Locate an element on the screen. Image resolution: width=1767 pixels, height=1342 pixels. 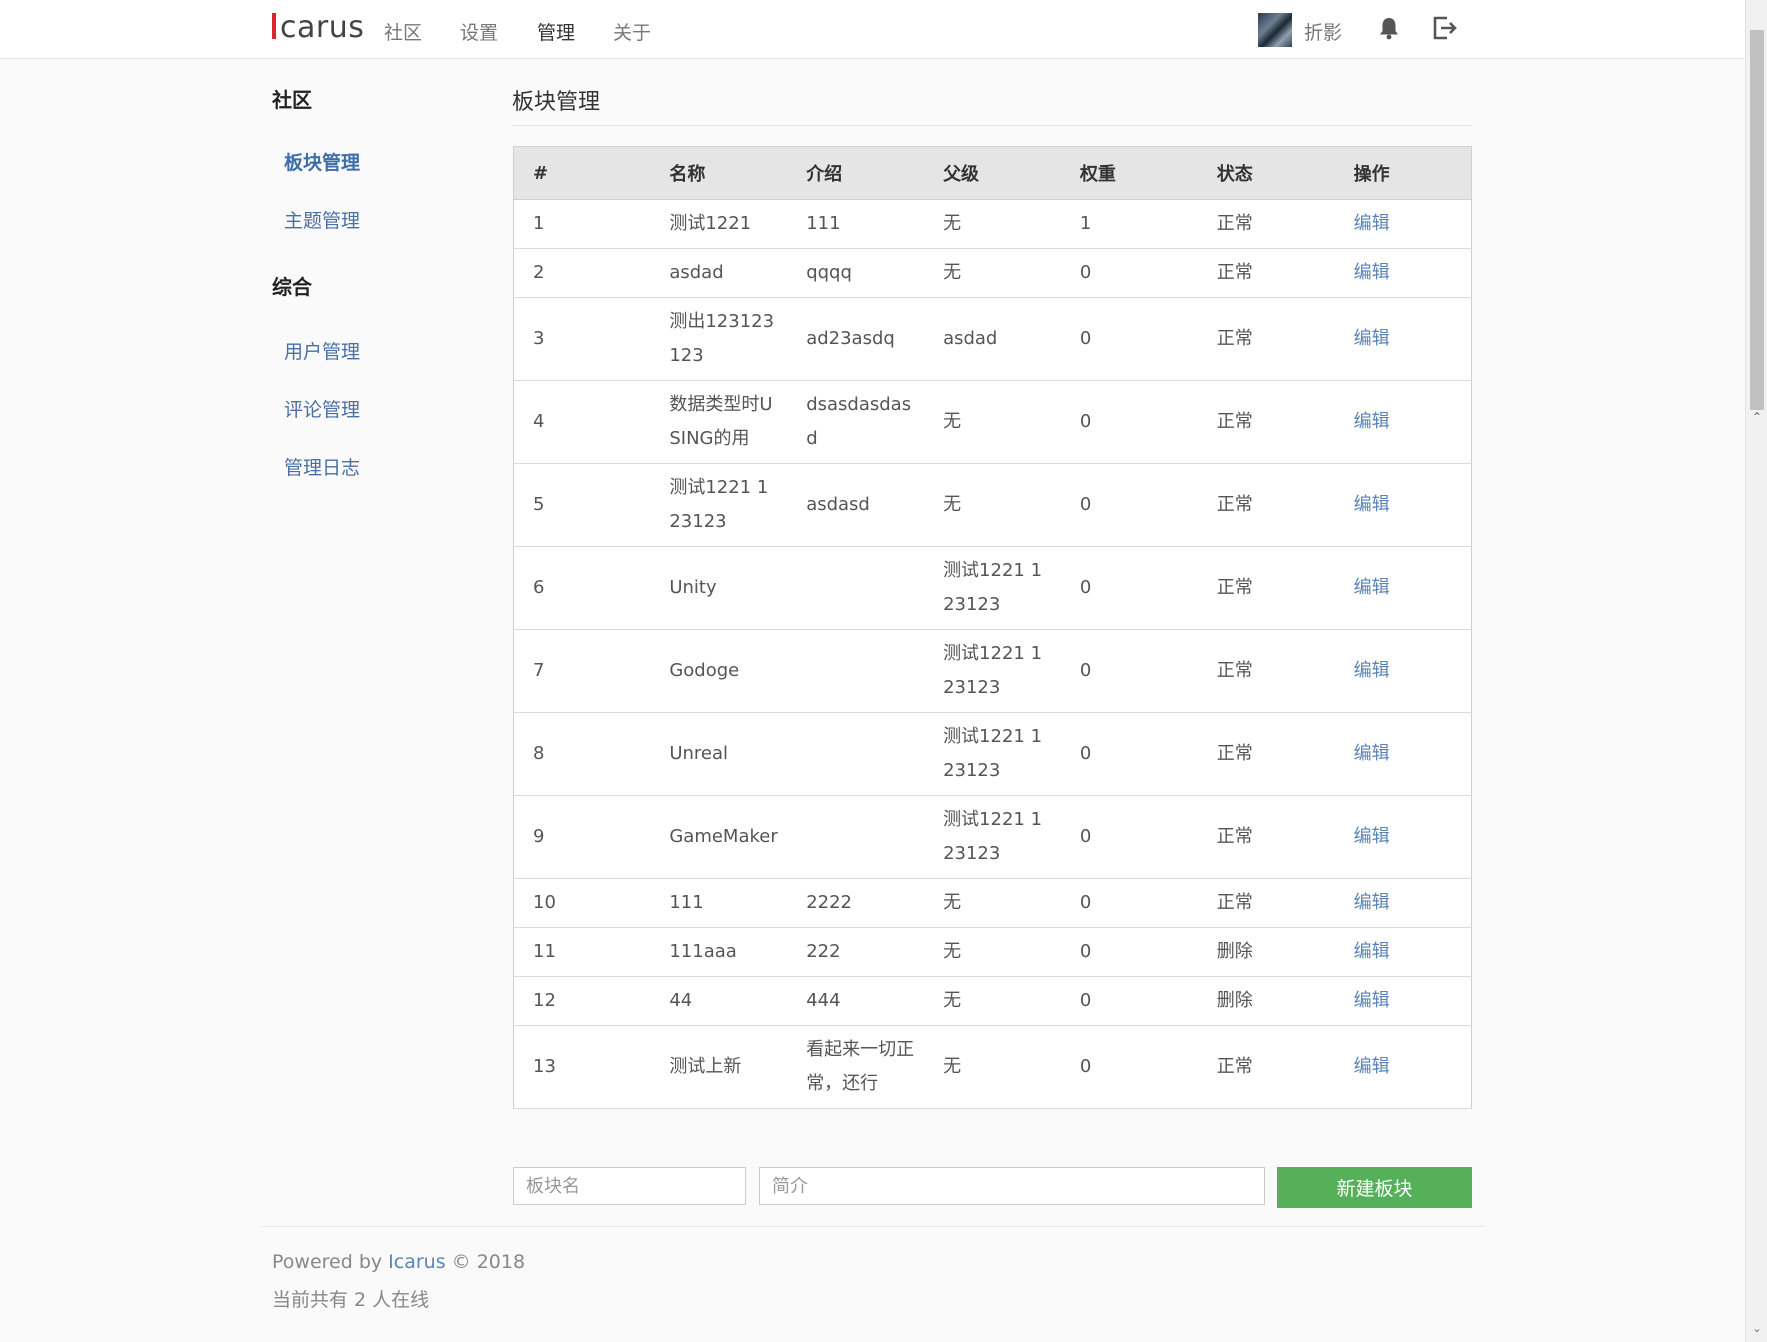
title-divider is located at coordinates (992, 125).